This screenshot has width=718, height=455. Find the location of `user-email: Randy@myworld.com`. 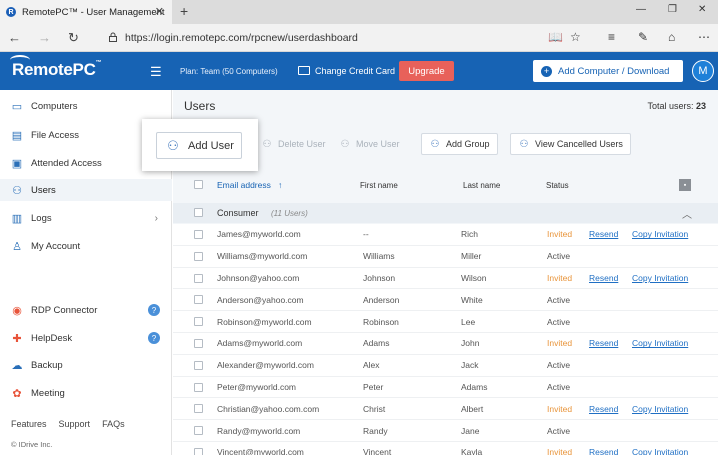

user-email: Randy@myworld.com is located at coordinates (258, 431).